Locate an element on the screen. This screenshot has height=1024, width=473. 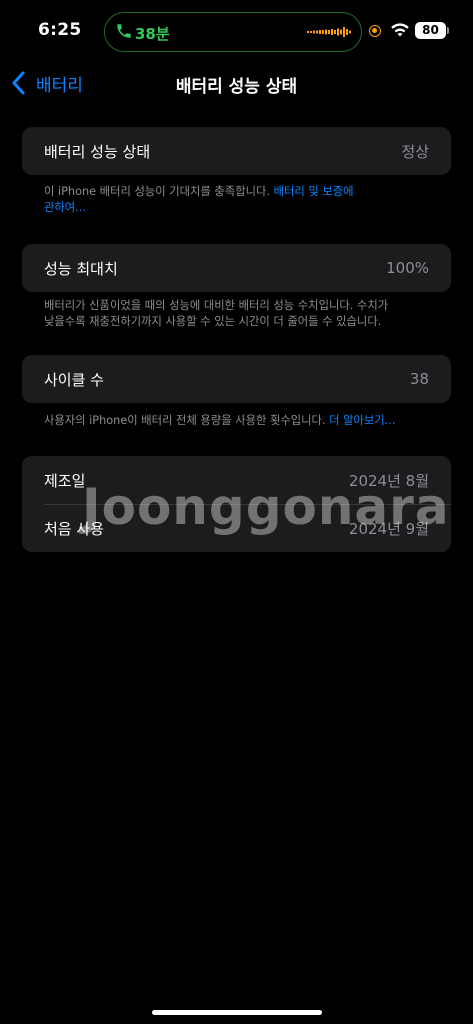
max-capacity-value: 100% is located at coordinates (407, 268).